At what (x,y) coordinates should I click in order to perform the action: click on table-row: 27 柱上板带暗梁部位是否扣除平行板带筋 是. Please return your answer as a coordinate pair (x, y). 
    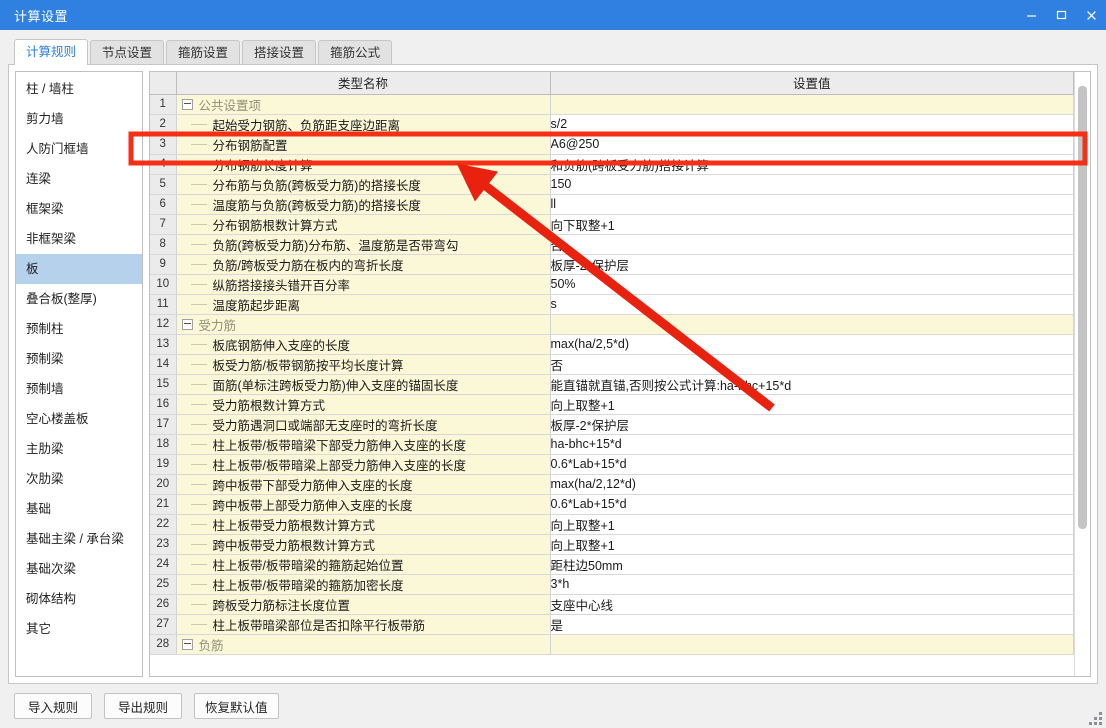
    Looking at the image, I should click on (612, 624).